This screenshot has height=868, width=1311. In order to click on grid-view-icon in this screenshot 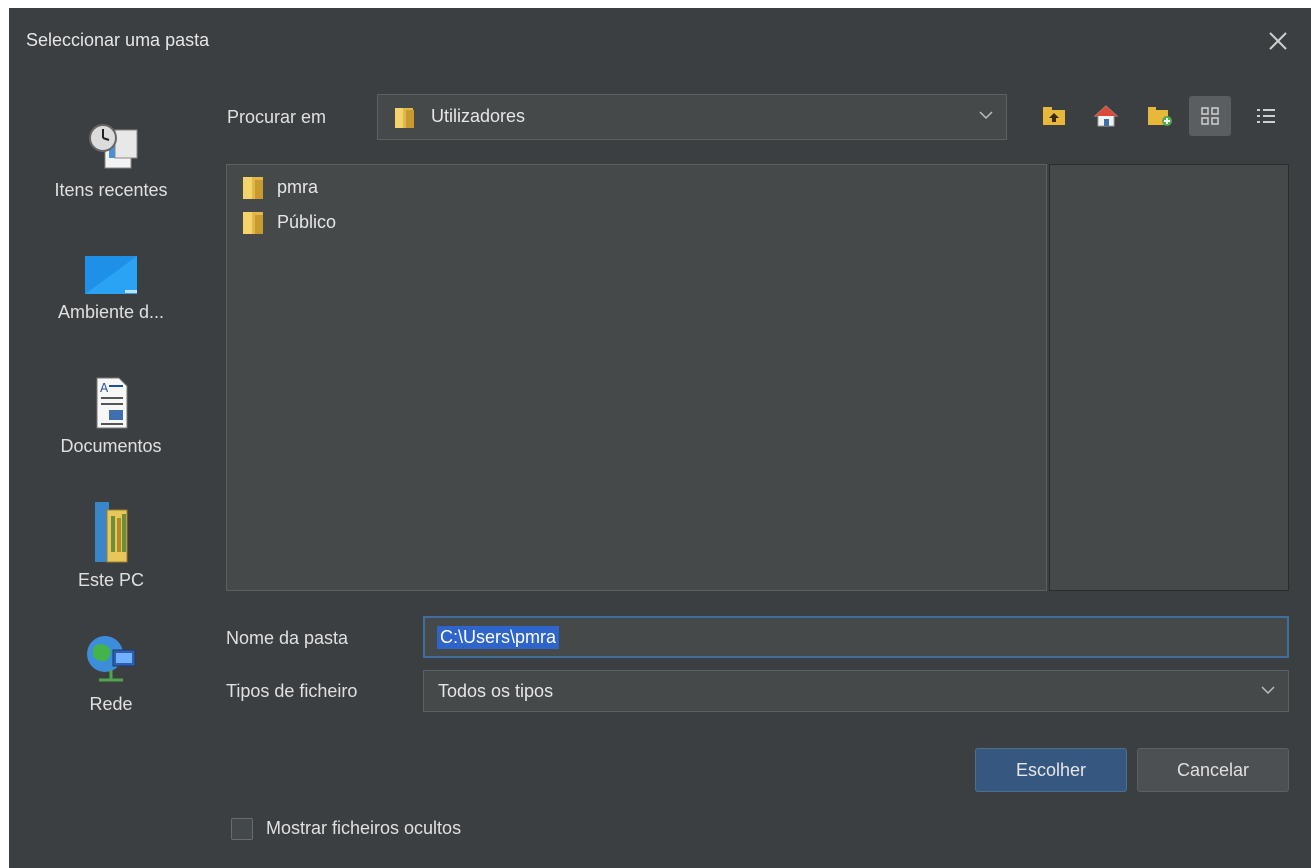, I will do `click(1210, 116)`.